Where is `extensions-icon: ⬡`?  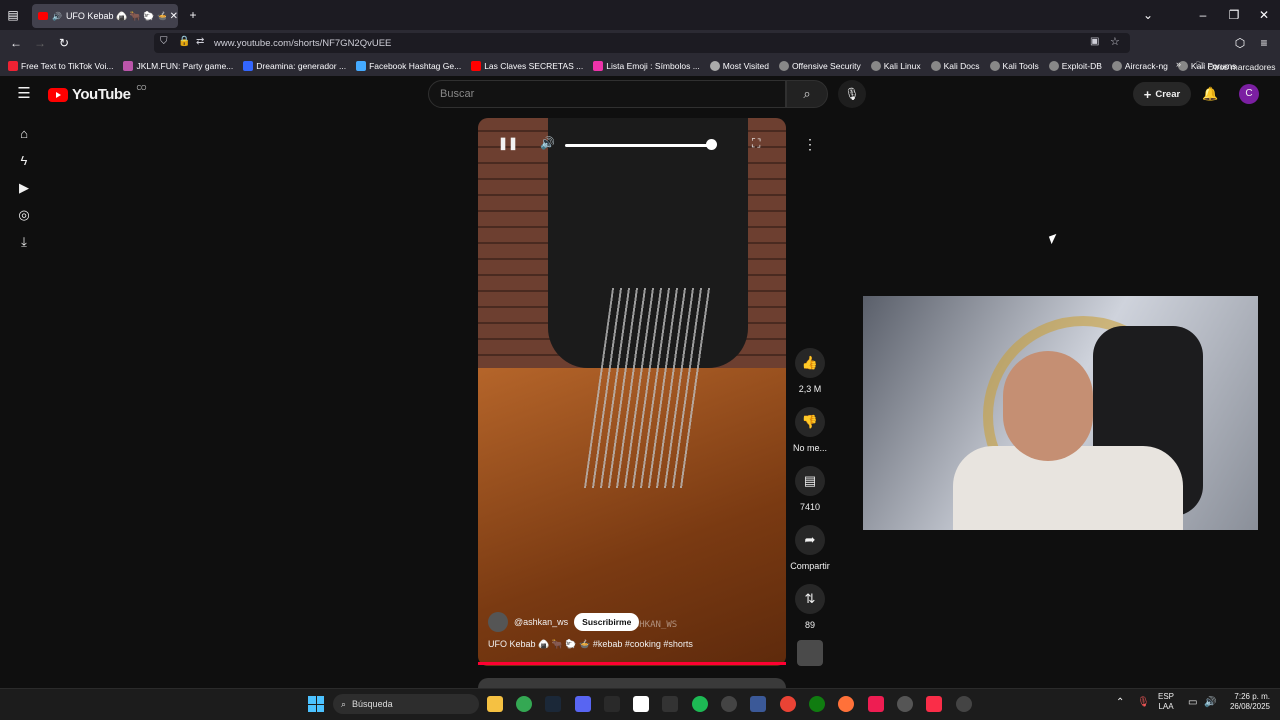 extensions-icon: ⬡ is located at coordinates (1240, 43).